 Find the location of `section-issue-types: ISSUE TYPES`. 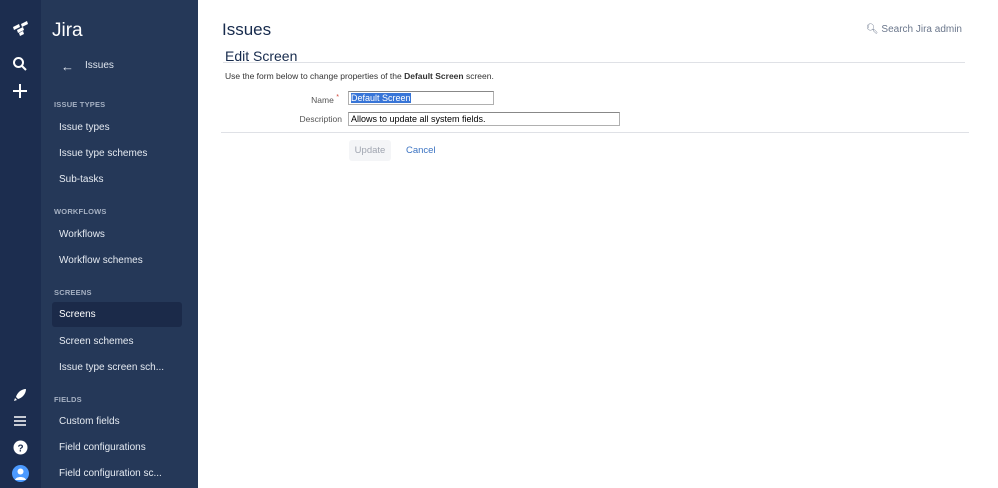

section-issue-types: ISSUE TYPES is located at coordinates (80, 104).